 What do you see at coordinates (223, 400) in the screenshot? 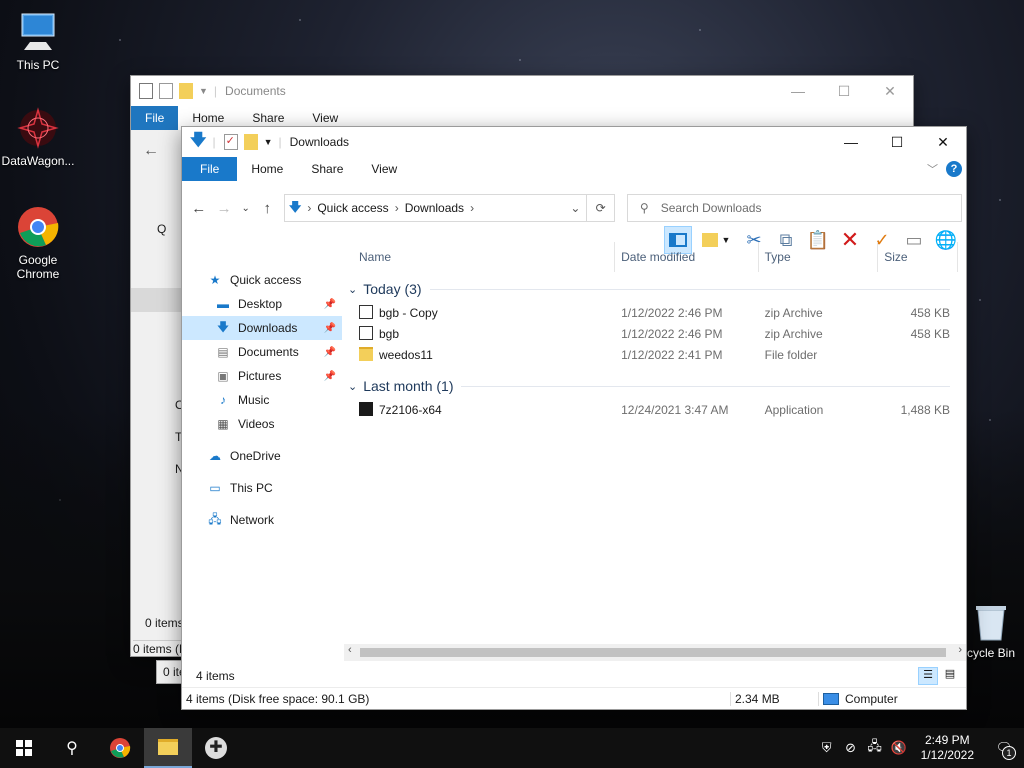
I see `music-icon: ♪` at bounding box center [223, 400].